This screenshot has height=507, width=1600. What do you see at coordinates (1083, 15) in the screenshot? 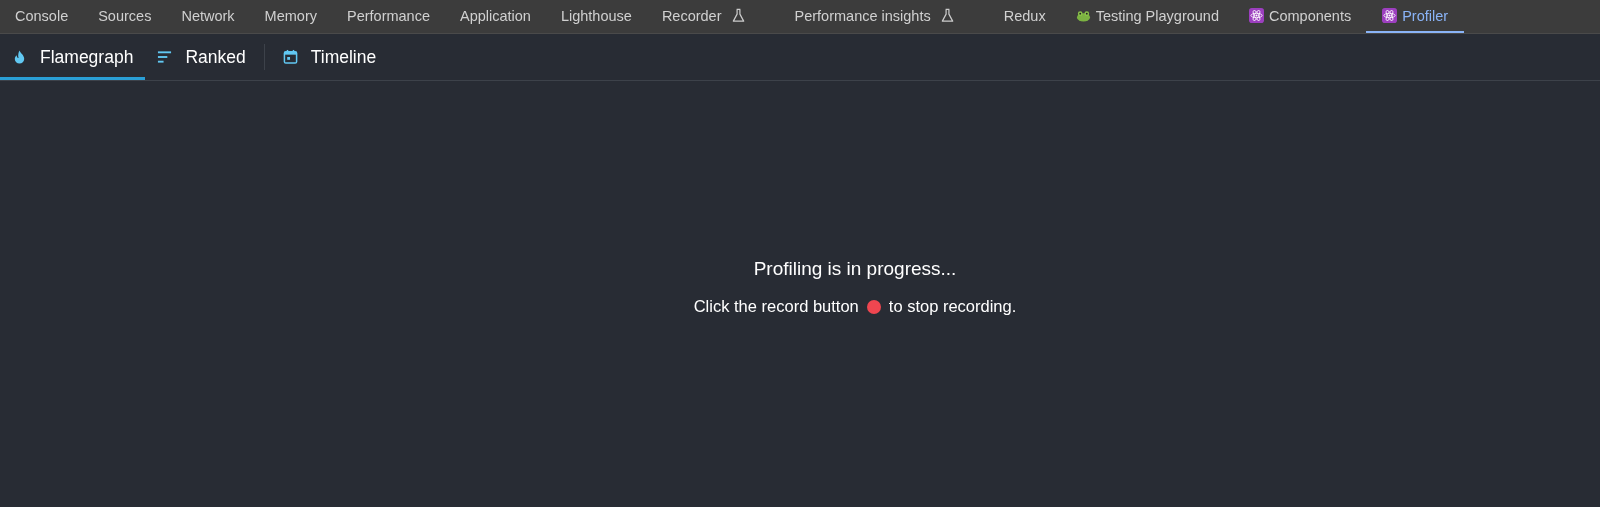
I see `frog-icon` at bounding box center [1083, 15].